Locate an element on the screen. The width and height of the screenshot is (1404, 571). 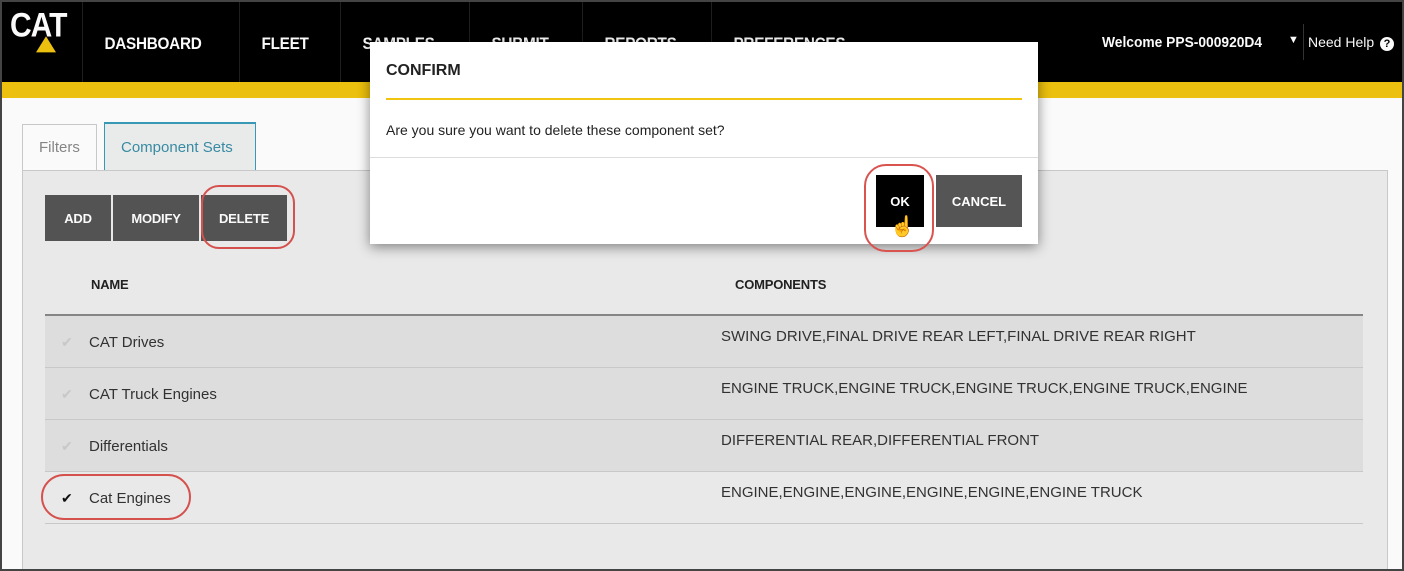
dialog-title: CONFIRM is located at coordinates (423, 70).